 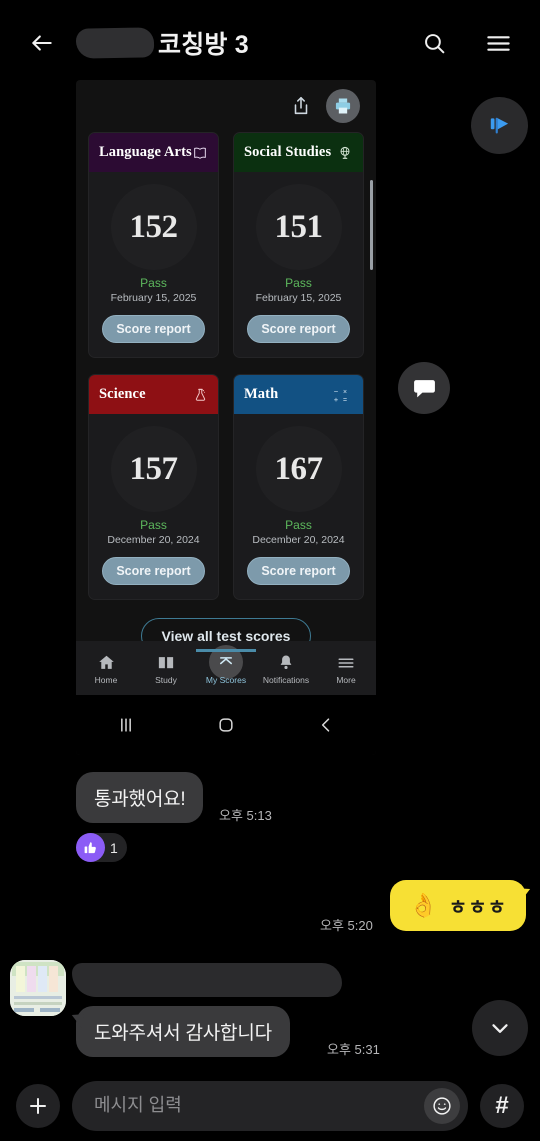 I want to click on nav-item-more: More, so click(x=346, y=668).